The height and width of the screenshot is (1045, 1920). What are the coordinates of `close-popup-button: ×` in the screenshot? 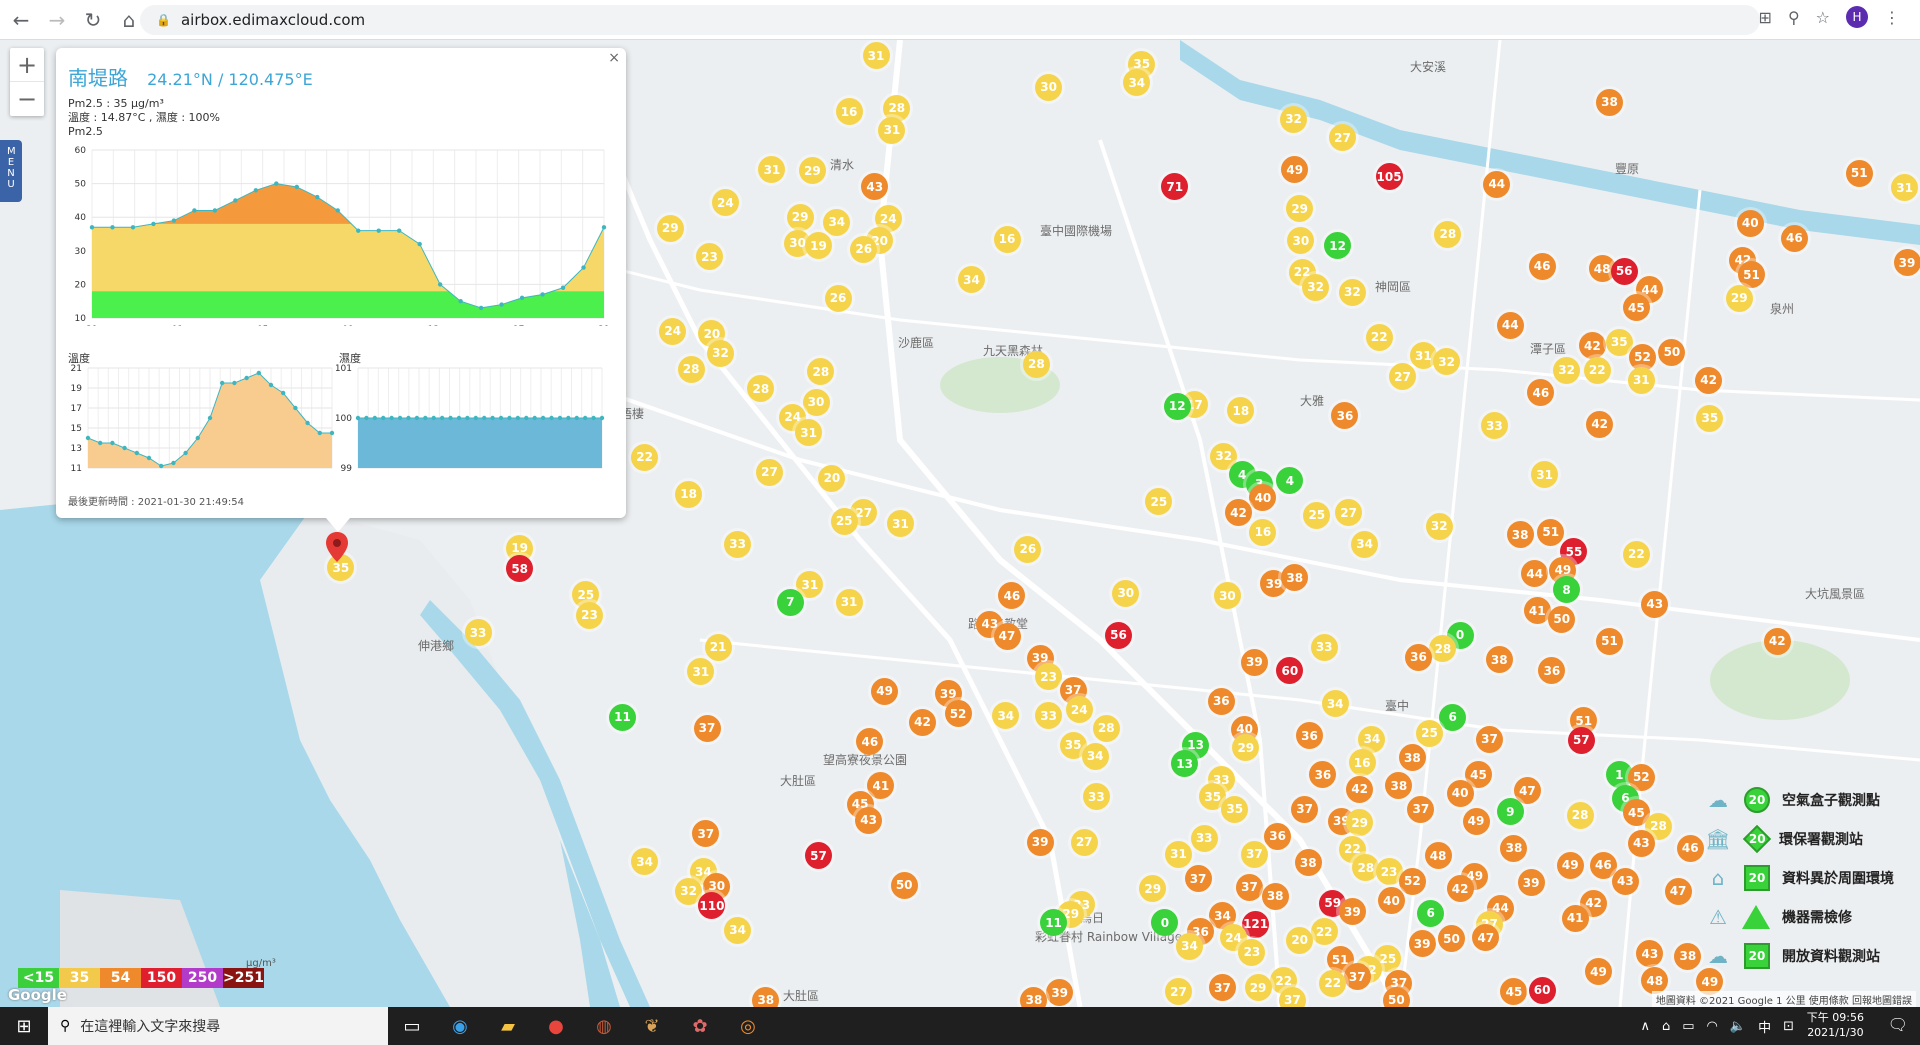 It's located at (614, 58).